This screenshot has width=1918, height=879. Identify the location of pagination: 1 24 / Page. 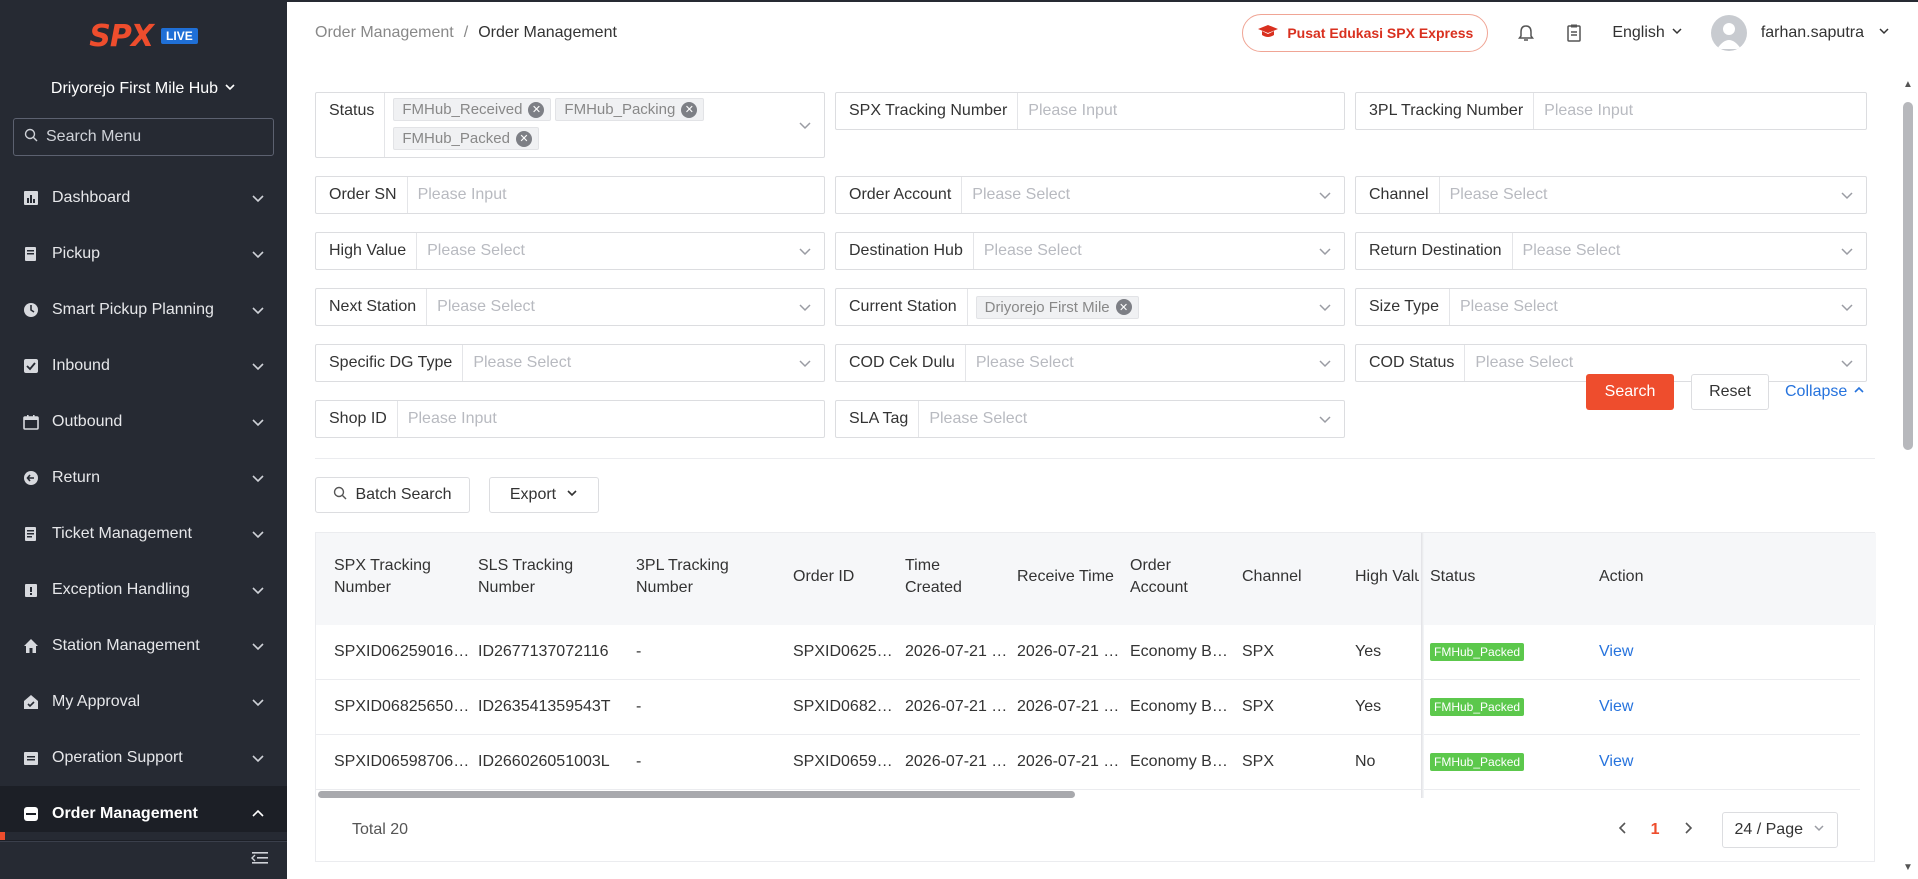
(1727, 830).